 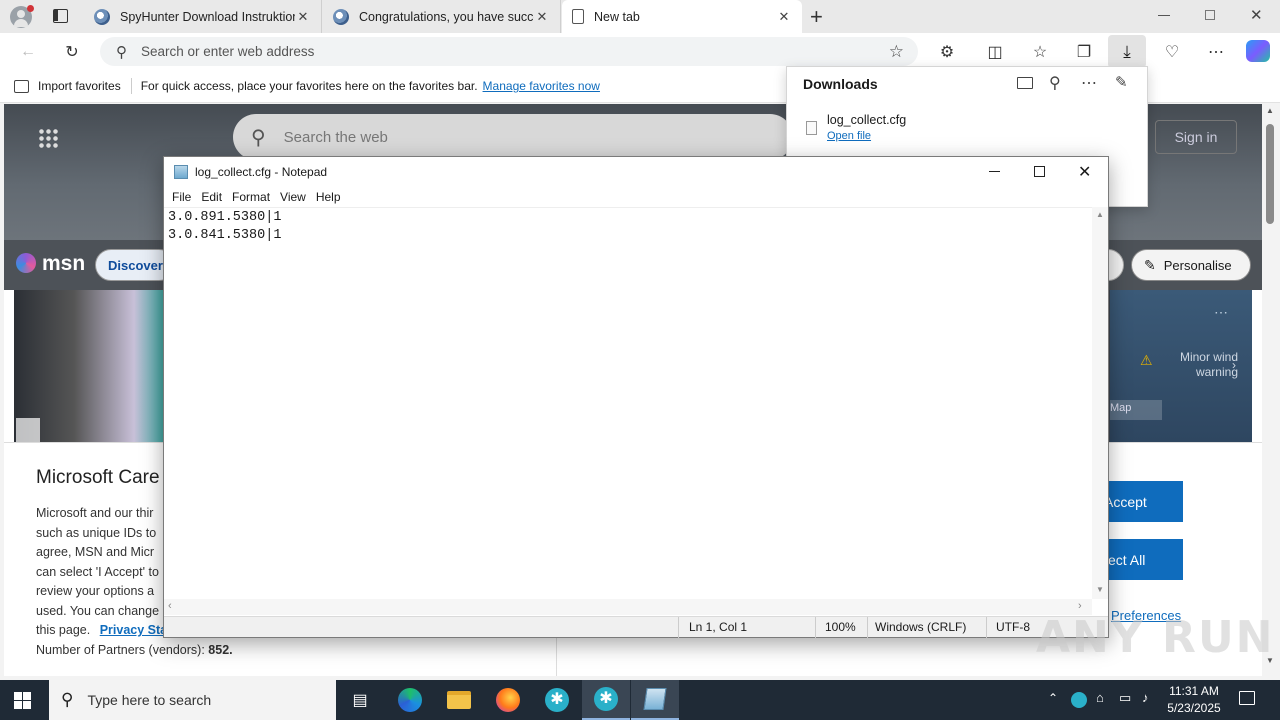 What do you see at coordinates (557, 700) in the screenshot?
I see `anyrun-taskbar-icon: ✱` at bounding box center [557, 700].